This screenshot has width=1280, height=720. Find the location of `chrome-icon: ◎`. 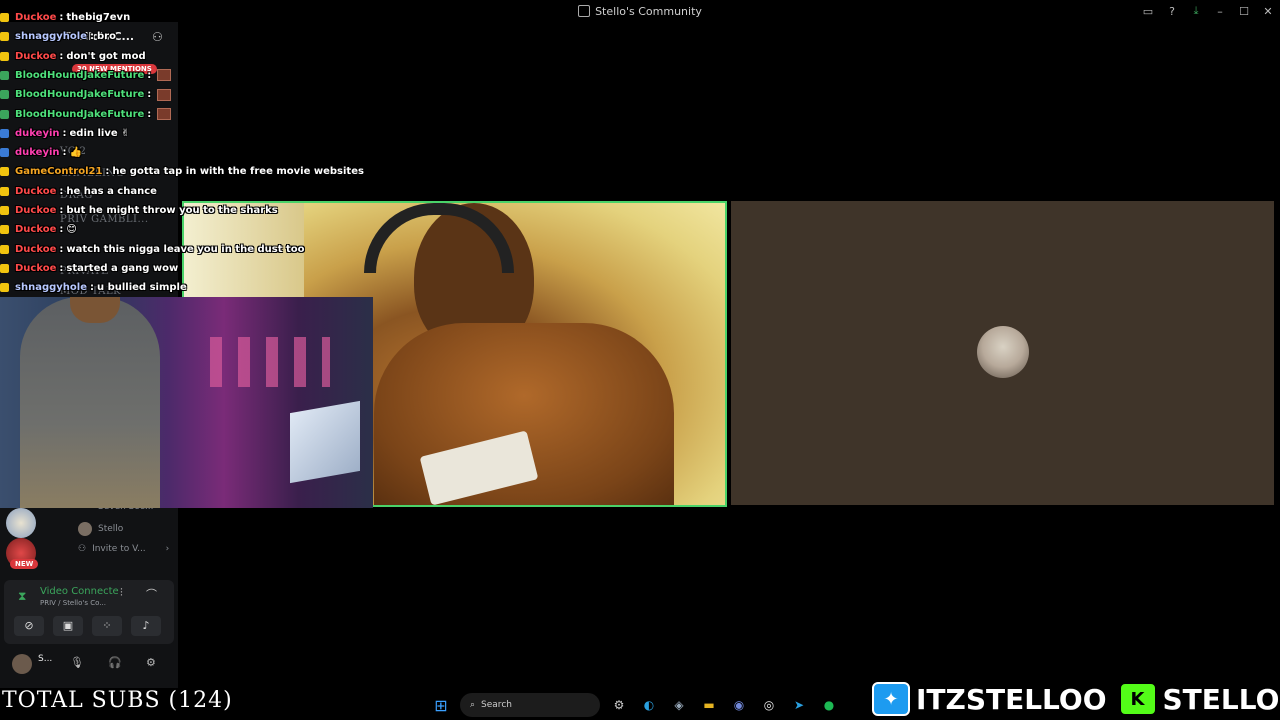

chrome-icon: ◎ is located at coordinates (769, 705).